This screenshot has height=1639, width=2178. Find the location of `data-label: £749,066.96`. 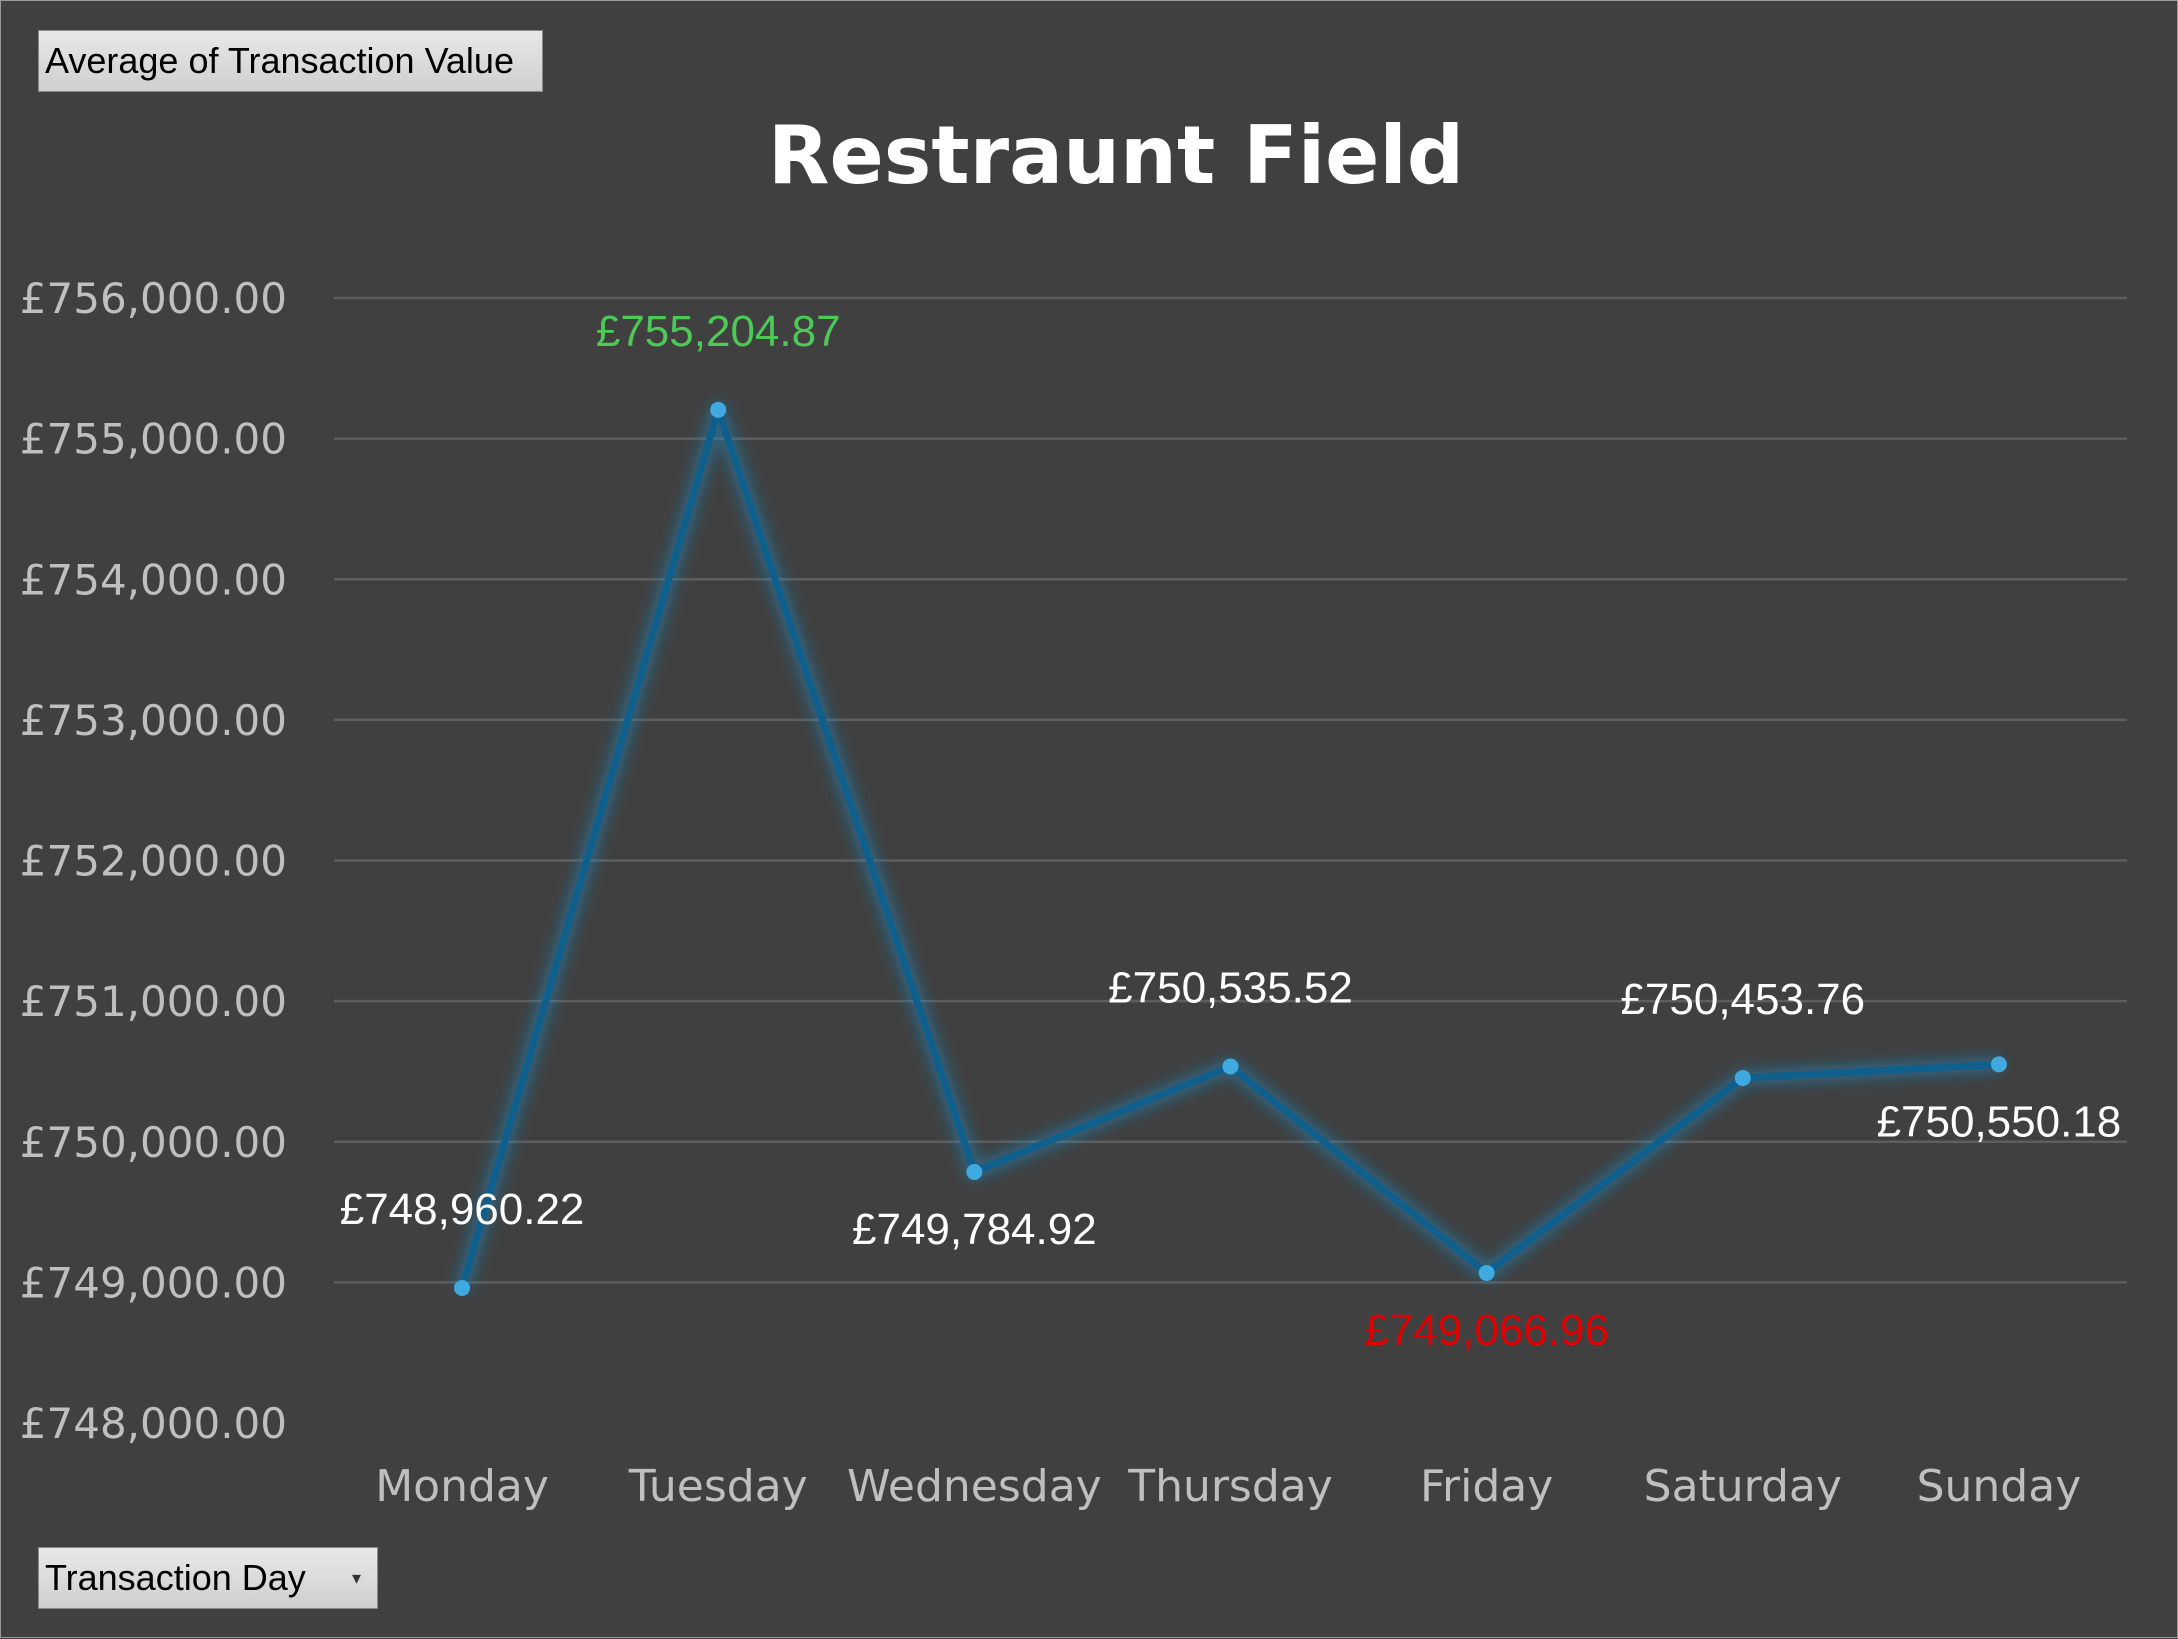

data-label: £749,066.96 is located at coordinates (1486, 1330).